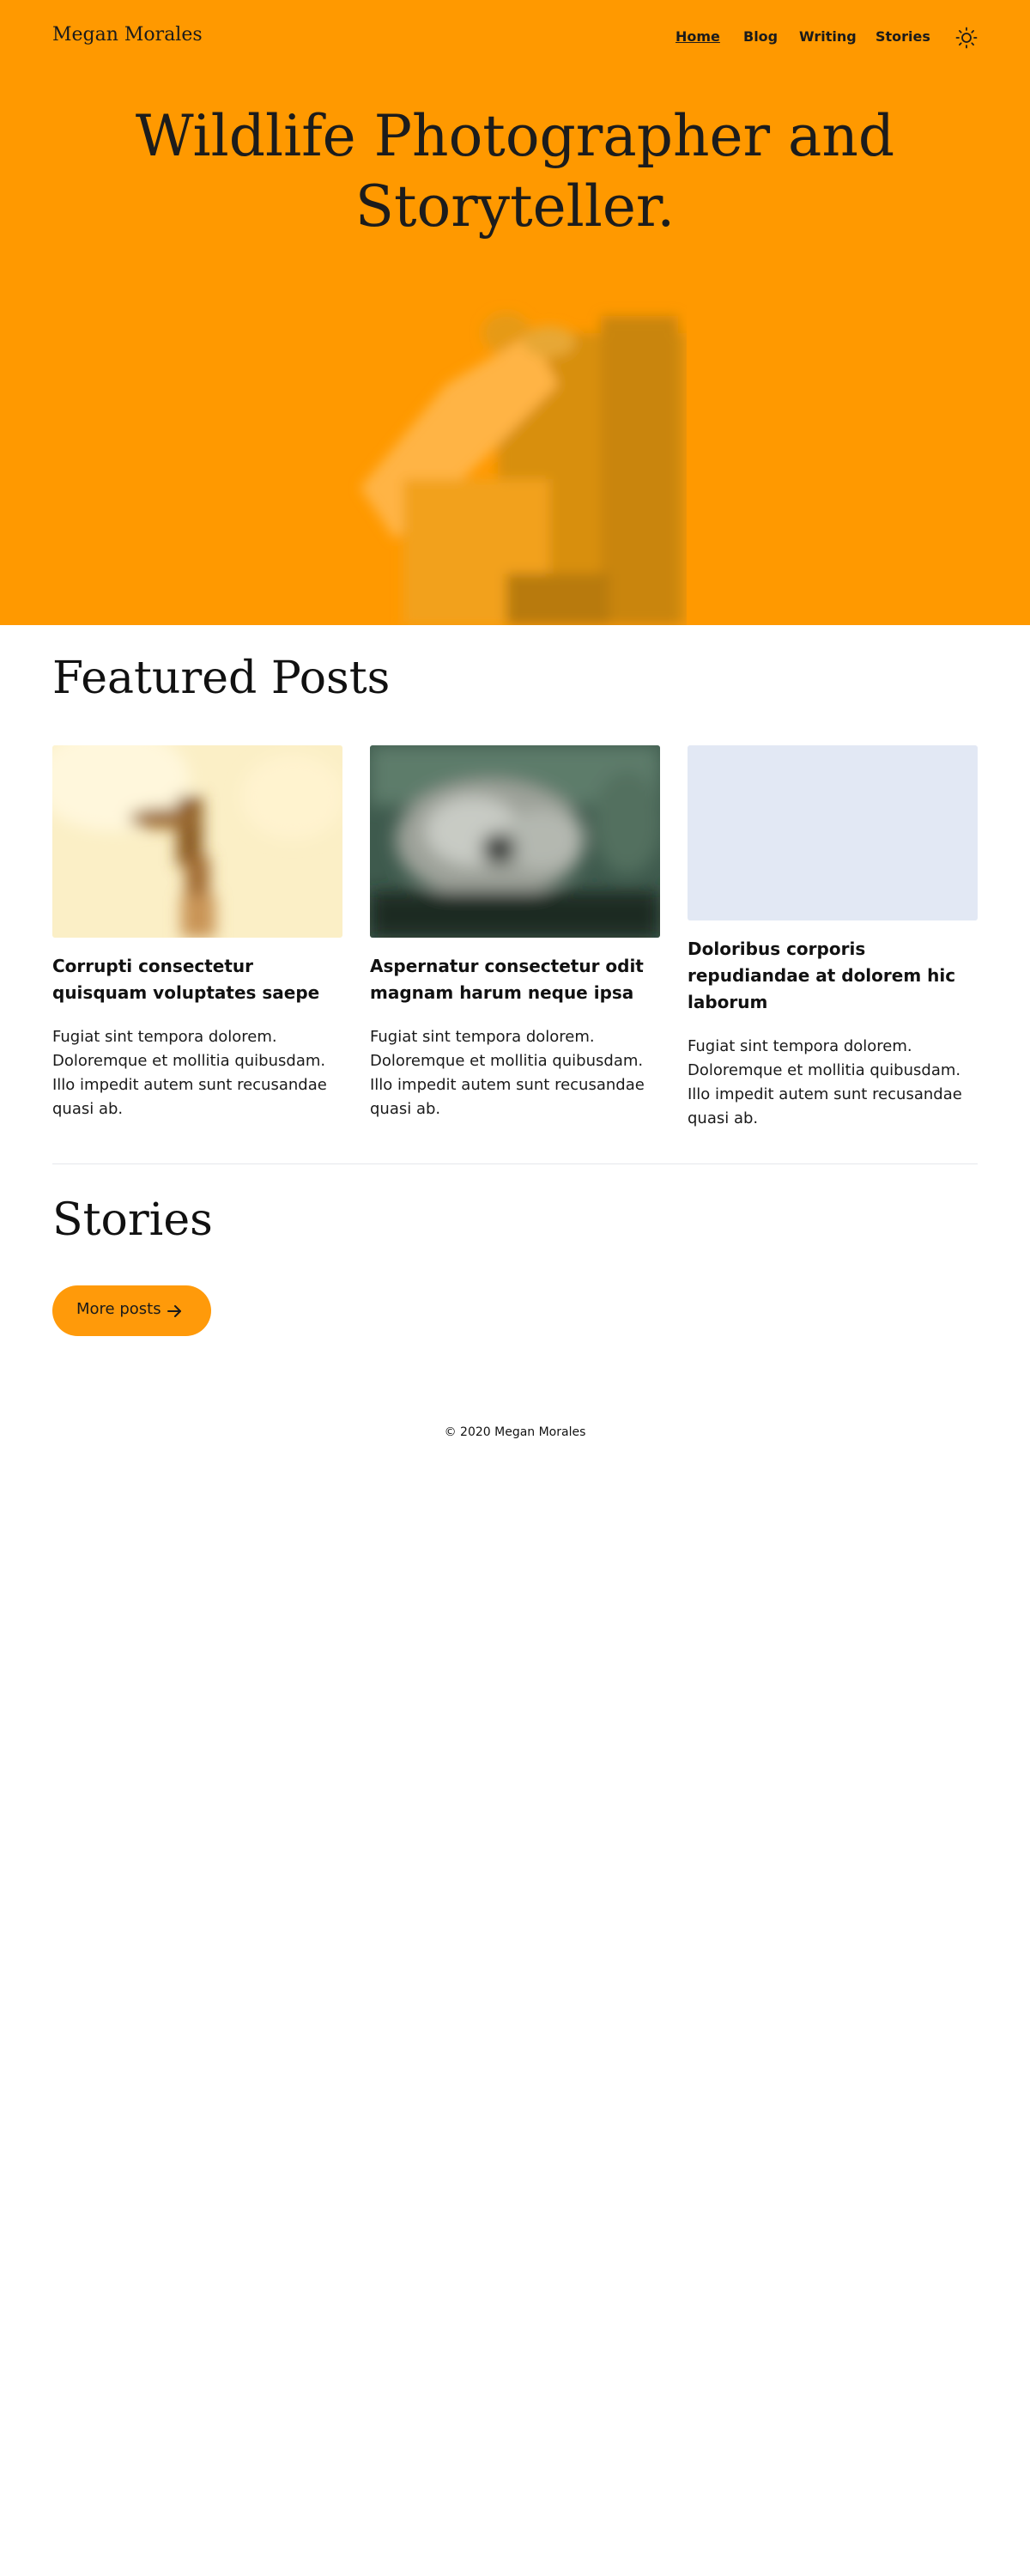 This screenshot has width=1030, height=2576. I want to click on nav-link-home: Home, so click(698, 36).